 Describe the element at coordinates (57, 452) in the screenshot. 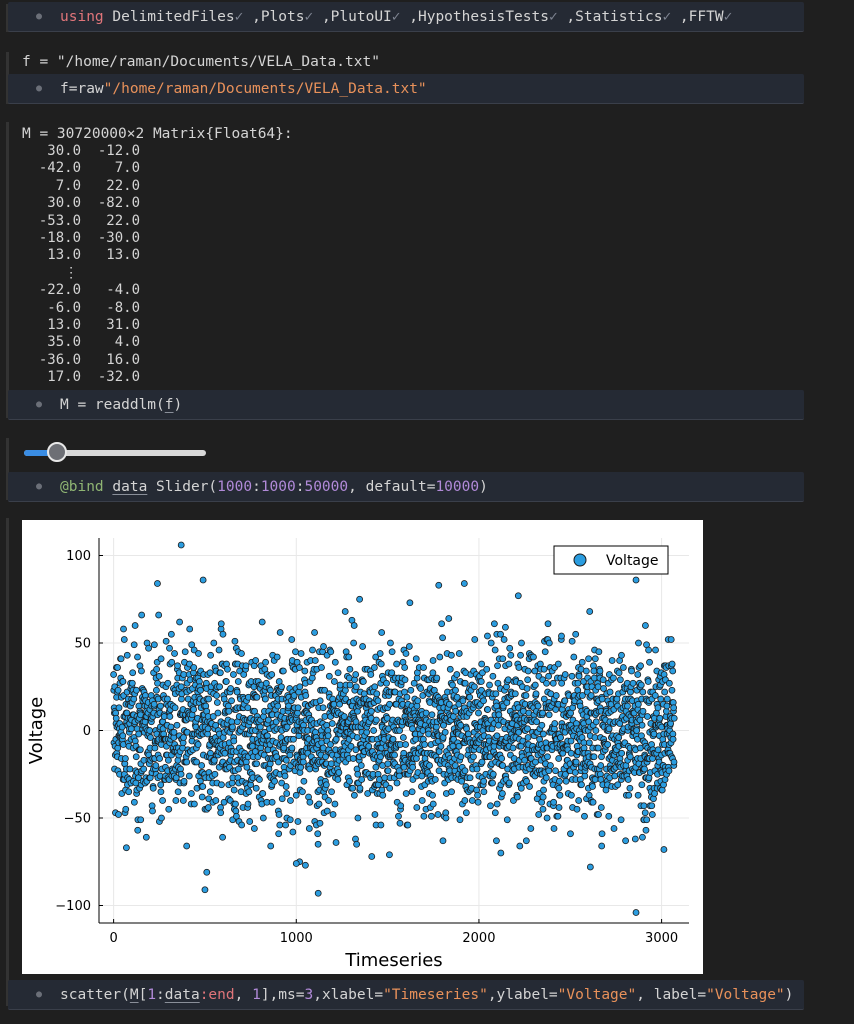

I see `slider-thumb` at that location.